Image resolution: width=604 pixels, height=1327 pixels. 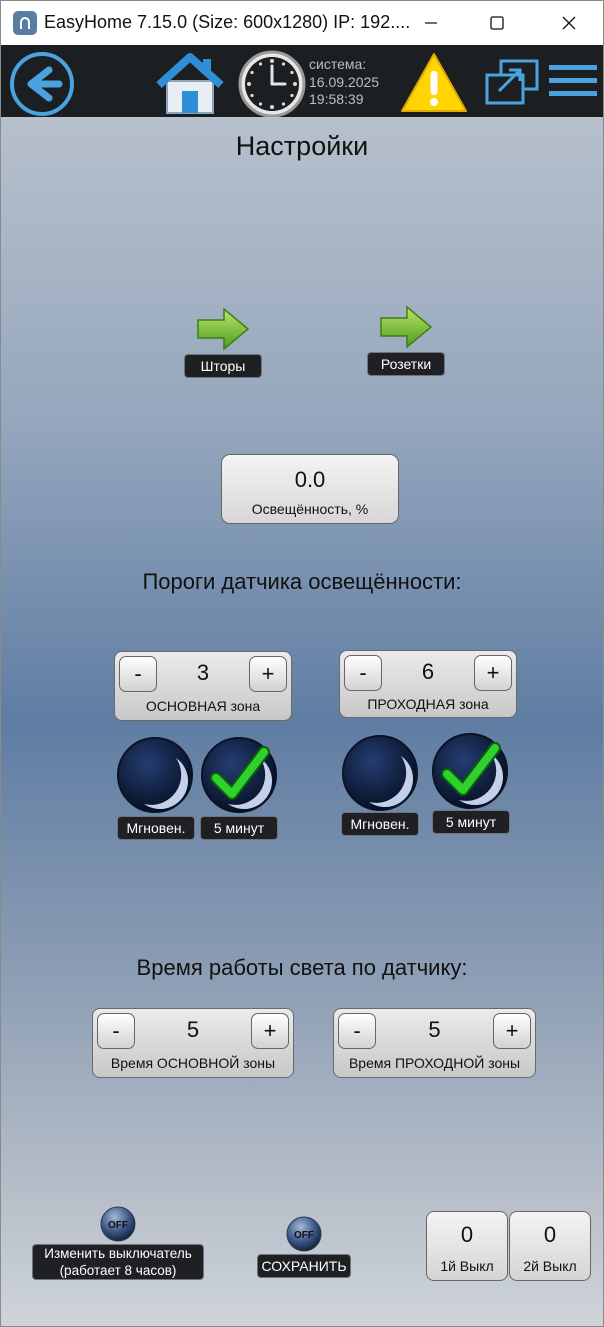 I want to click on window-switch-icon, so click(x=512, y=82).